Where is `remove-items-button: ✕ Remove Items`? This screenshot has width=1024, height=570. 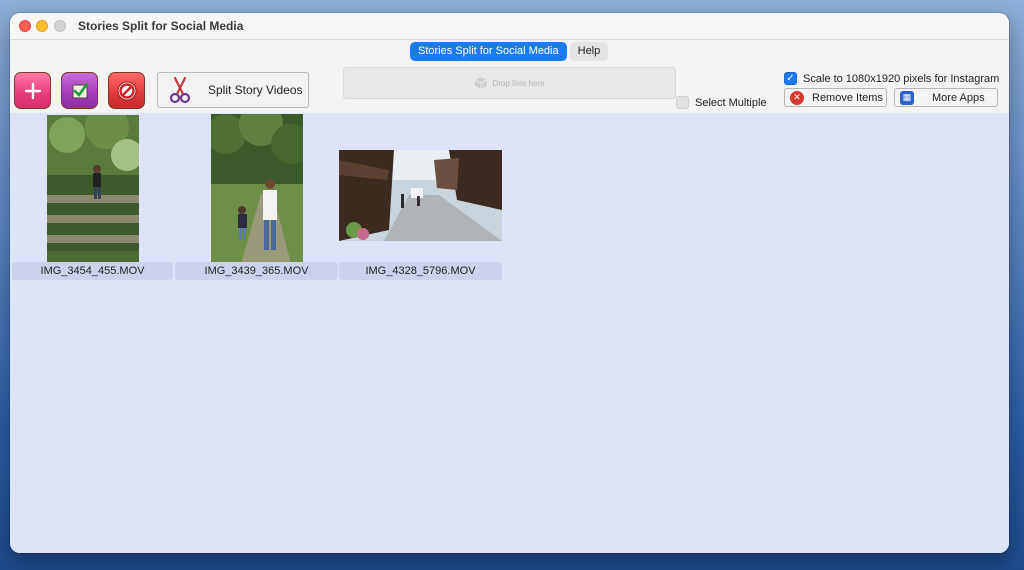 remove-items-button: ✕ Remove Items is located at coordinates (835, 97).